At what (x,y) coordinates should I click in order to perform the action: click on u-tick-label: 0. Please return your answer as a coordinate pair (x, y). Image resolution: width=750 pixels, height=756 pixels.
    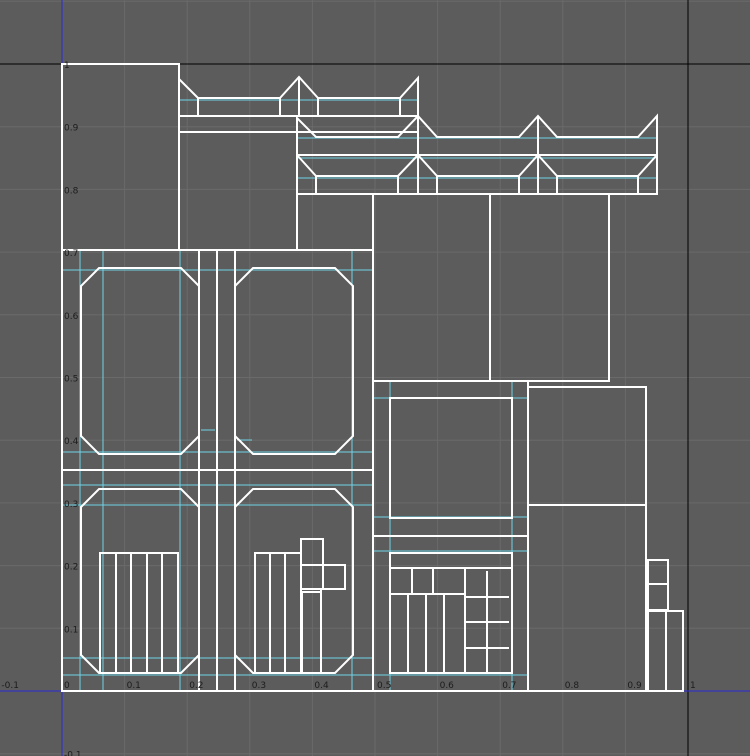
    Looking at the image, I should click on (67, 686).